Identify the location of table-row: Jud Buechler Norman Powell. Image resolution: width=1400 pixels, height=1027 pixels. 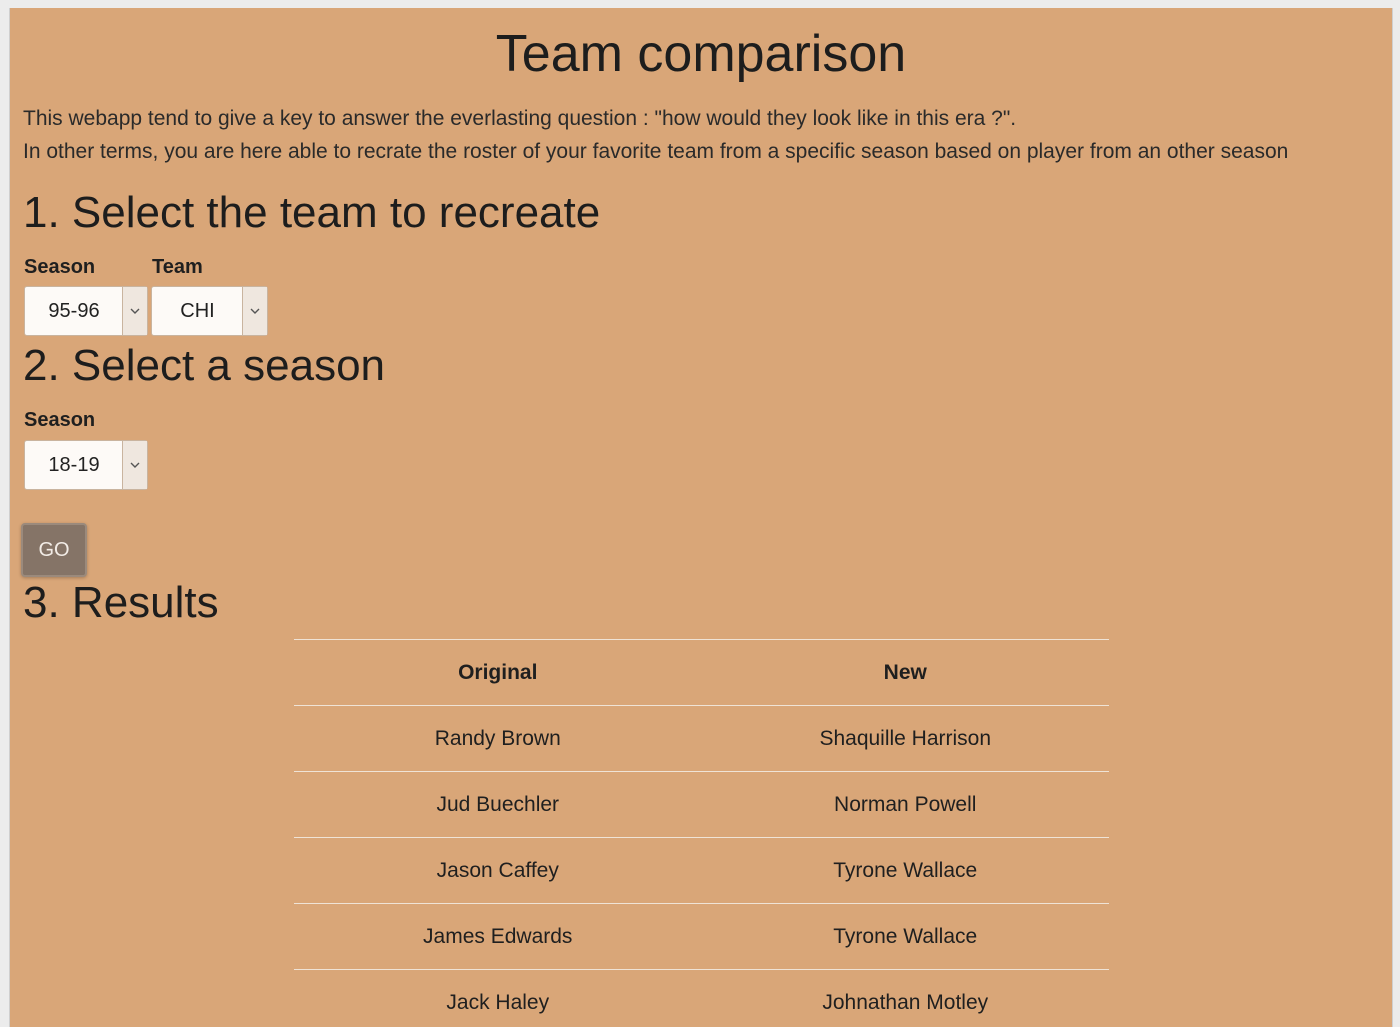
(701, 804).